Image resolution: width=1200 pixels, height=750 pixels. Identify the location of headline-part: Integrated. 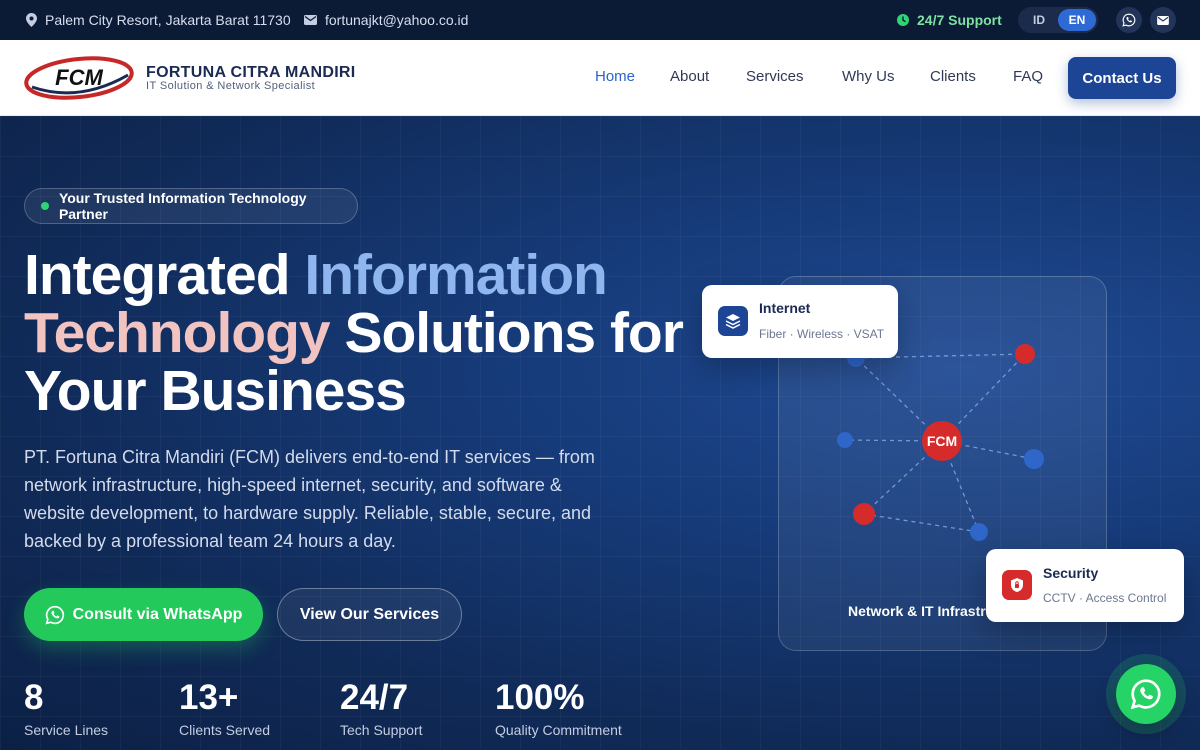
(164, 275).